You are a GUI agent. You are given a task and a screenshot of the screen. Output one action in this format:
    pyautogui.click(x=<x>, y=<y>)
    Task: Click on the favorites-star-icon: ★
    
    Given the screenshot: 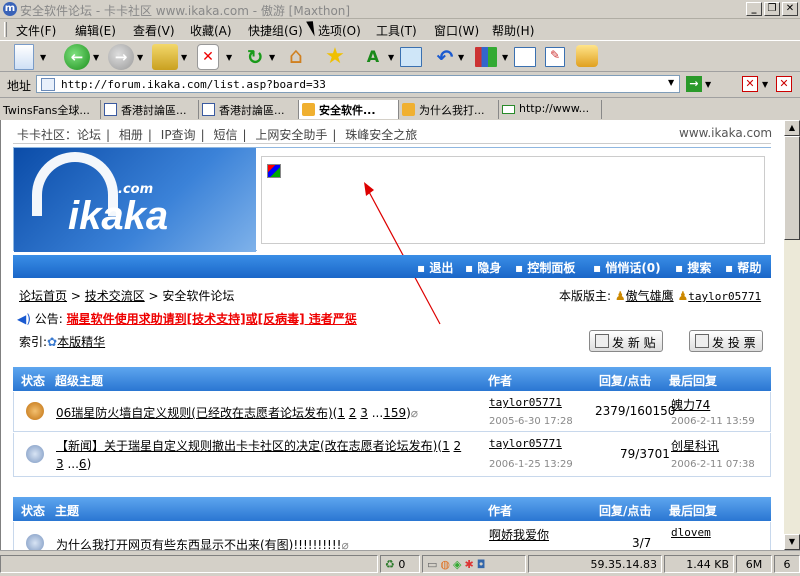 What is the action you would take?
    pyautogui.click(x=335, y=57)
    